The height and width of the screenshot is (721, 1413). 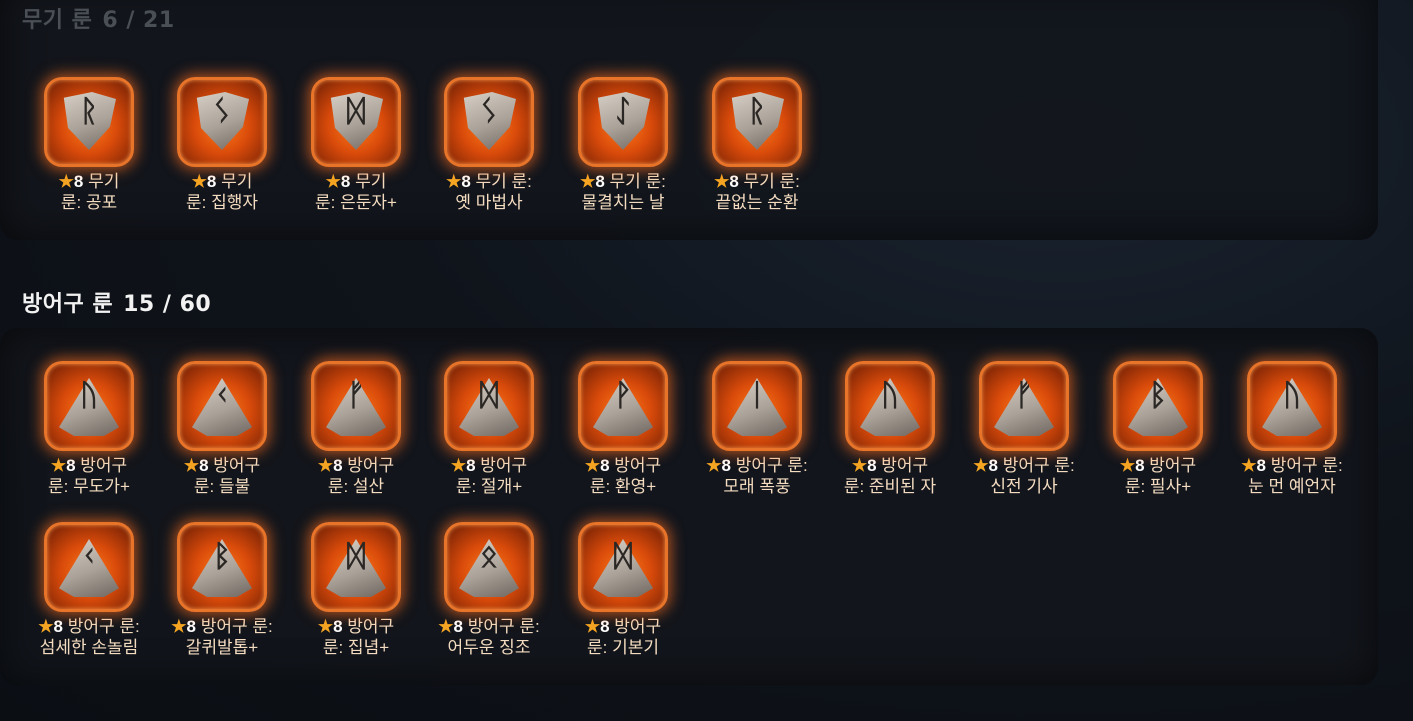 I want to click on rune-label: ★8 무기 룬: 옛 마법사, so click(x=489, y=192).